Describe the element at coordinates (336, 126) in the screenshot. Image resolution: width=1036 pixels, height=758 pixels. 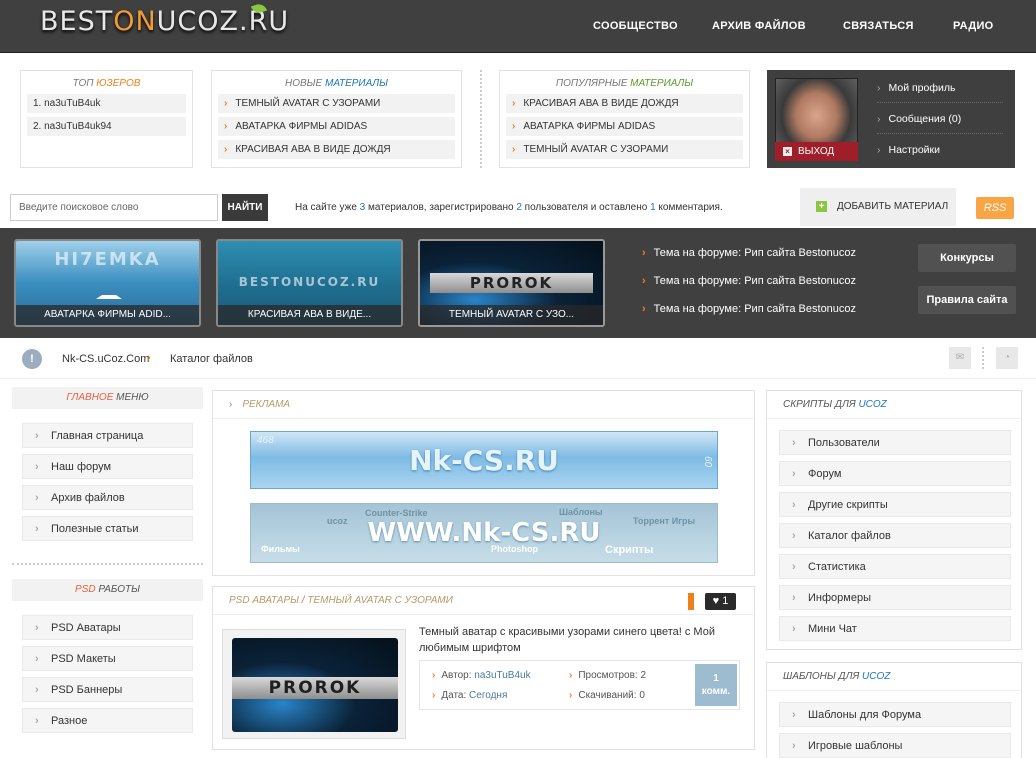
I see `new-material-item: АВАТАРКА ФИРМЫ ADIDAS` at that location.